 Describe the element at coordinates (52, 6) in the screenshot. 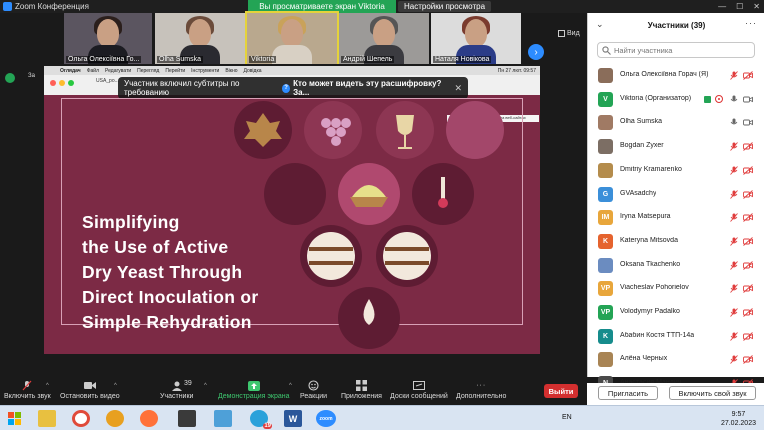

I see `app-title: Zoom Конференция` at that location.